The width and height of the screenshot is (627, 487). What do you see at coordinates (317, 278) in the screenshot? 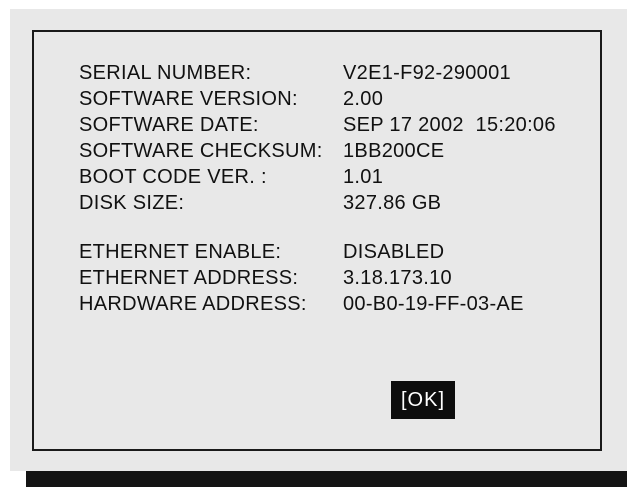
I see `info-row-ethernet-address: ETHERNET ADDRESS: 3.18.173.10` at bounding box center [317, 278].